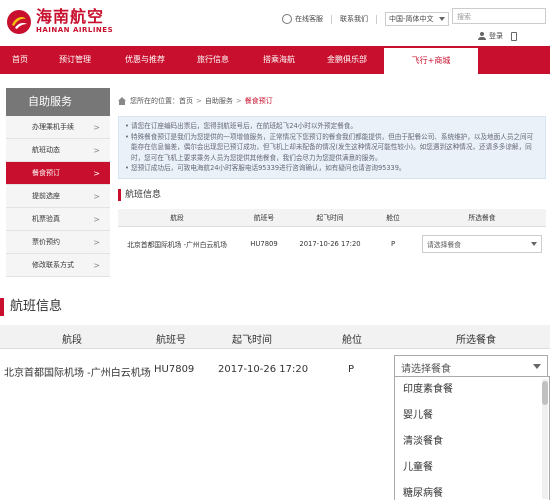 The image size is (550, 500). Describe the element at coordinates (19, 22) in the screenshot. I see `hainan-logo-icon` at that location.